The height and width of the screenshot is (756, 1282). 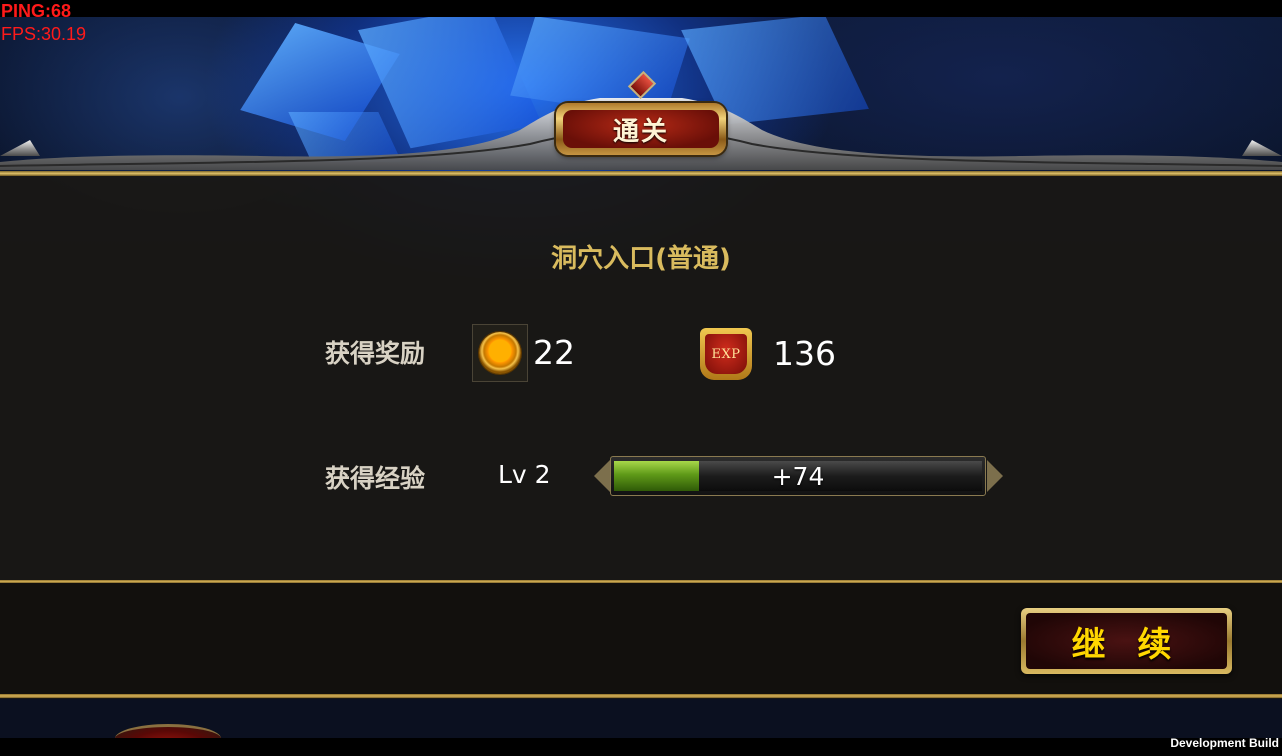 What do you see at coordinates (995, 476) in the screenshot?
I see `xp-bar-right-cap` at bounding box center [995, 476].